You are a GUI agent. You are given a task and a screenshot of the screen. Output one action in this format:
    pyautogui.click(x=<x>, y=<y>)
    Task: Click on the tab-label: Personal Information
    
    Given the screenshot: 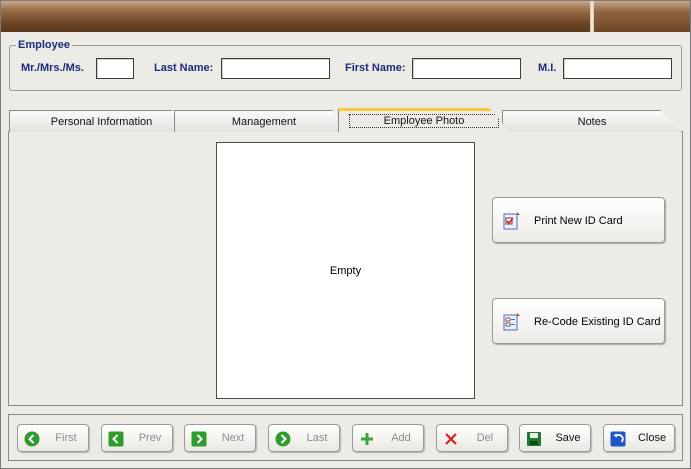 What is the action you would take?
    pyautogui.click(x=101, y=122)
    